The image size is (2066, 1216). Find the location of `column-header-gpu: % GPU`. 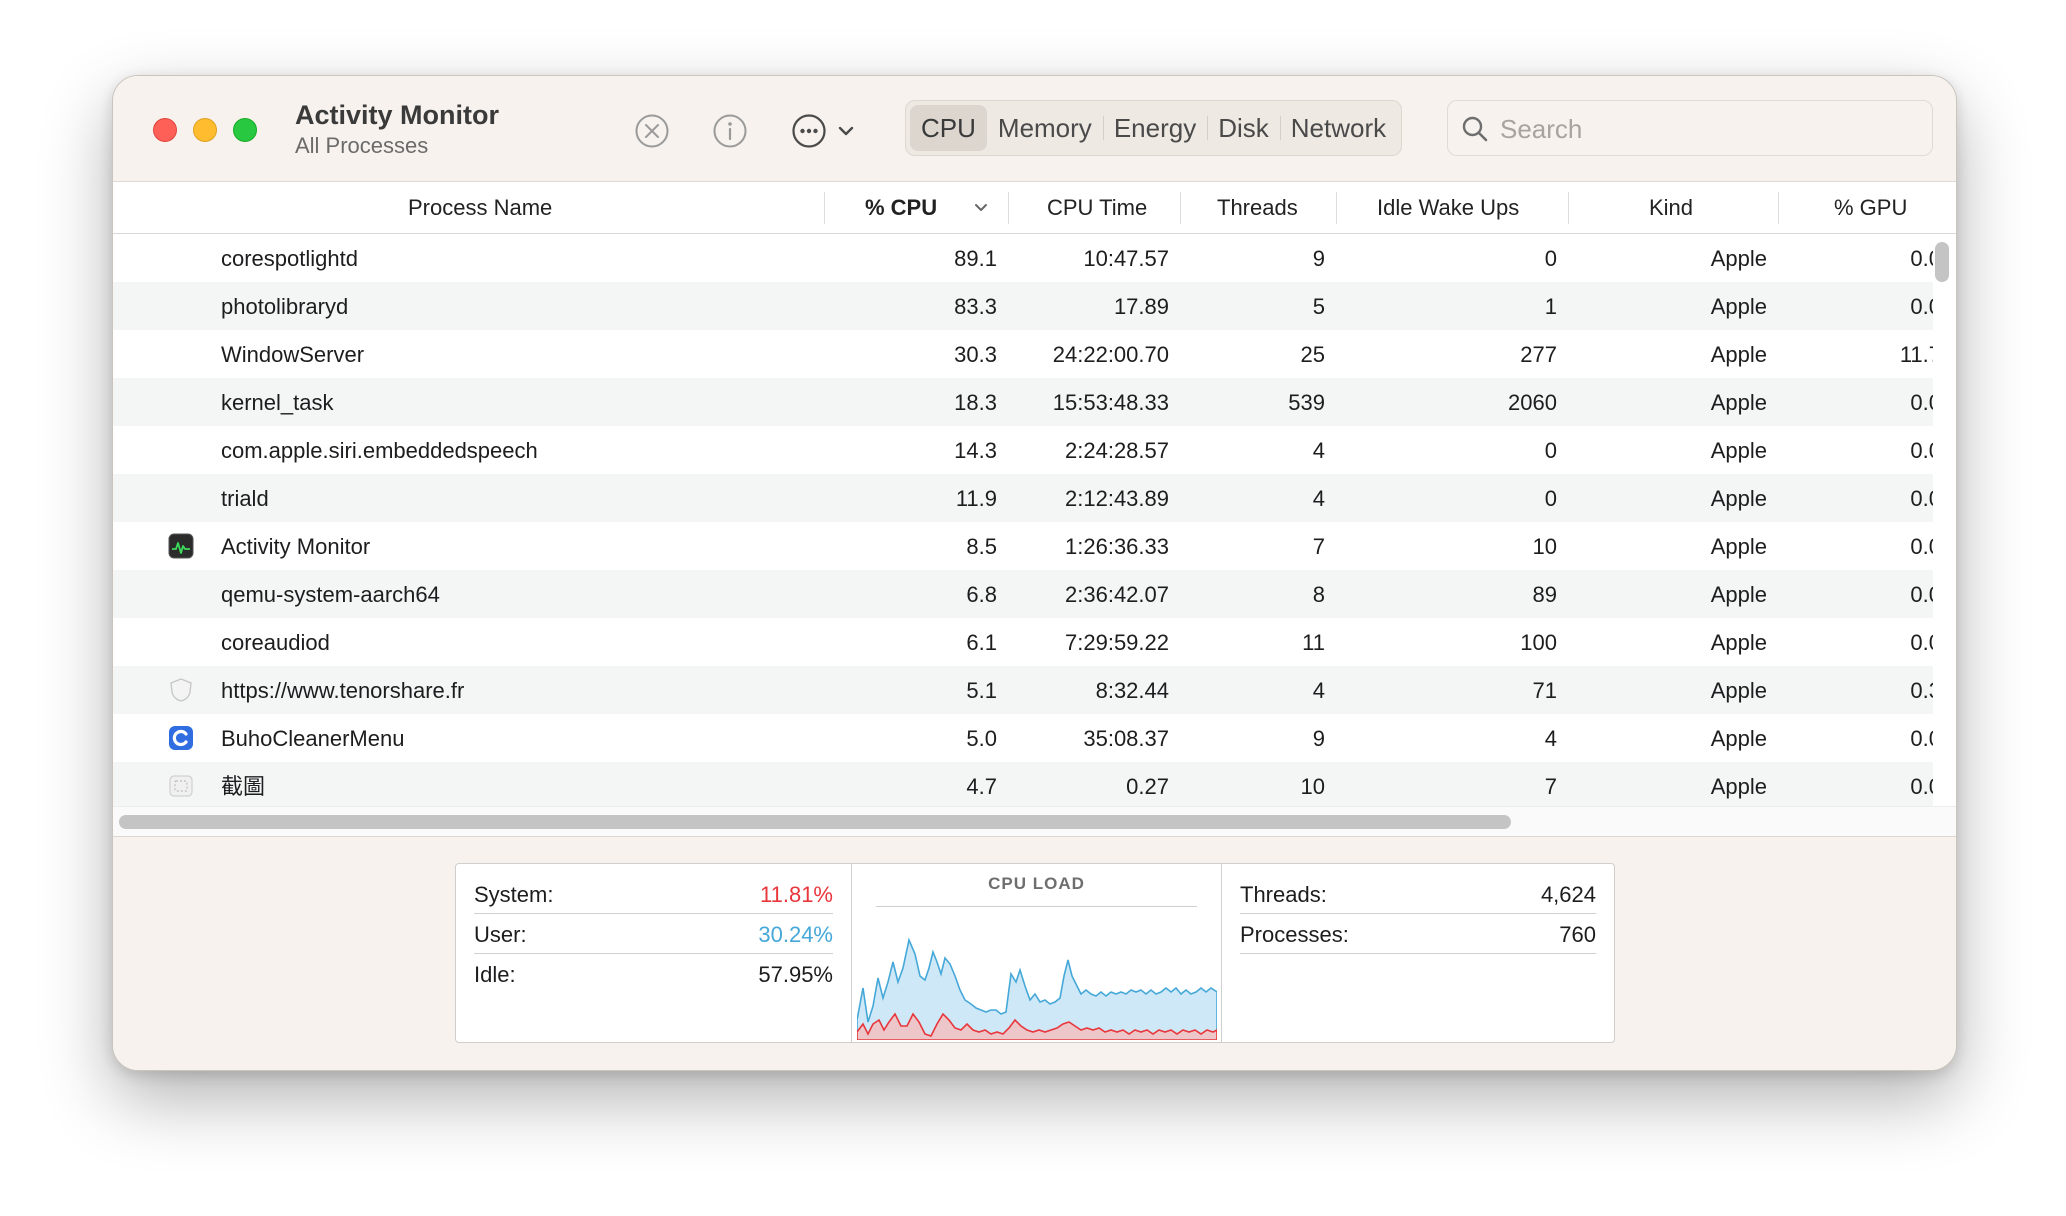

column-header-gpu: % GPU is located at coordinates (1867, 208).